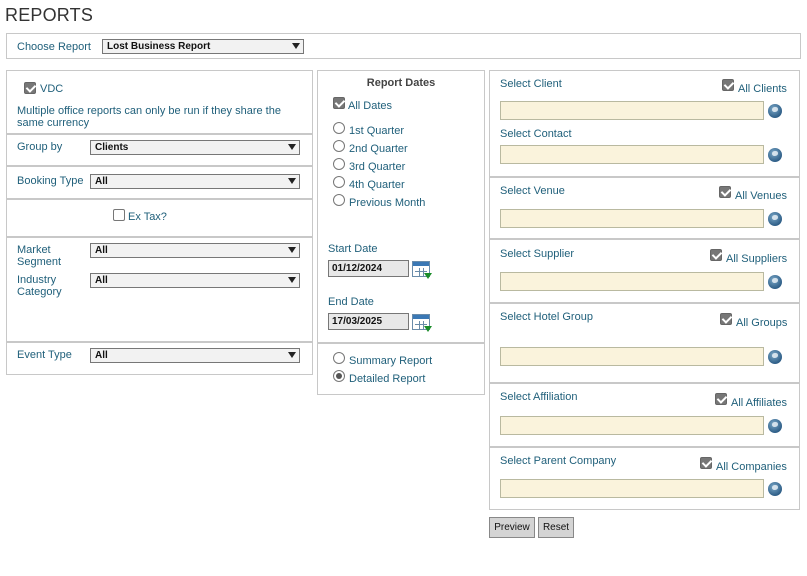 Image resolution: width=807 pixels, height=576 pixels. Describe the element at coordinates (759, 403) in the screenshot. I see `all-affiliates-label: All Affiliates` at that location.